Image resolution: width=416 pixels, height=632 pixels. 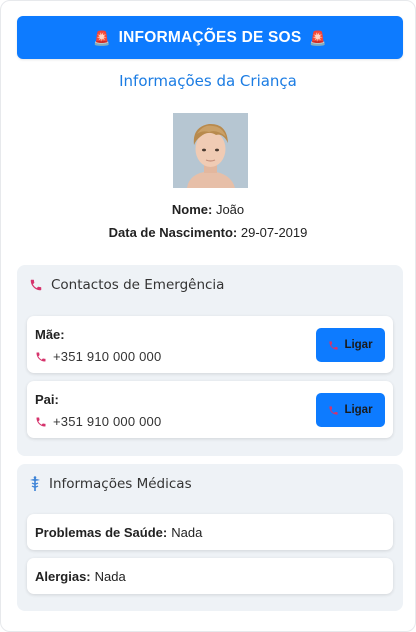 What do you see at coordinates (110, 576) in the screenshot?
I see `allergies-value: Nada` at bounding box center [110, 576].